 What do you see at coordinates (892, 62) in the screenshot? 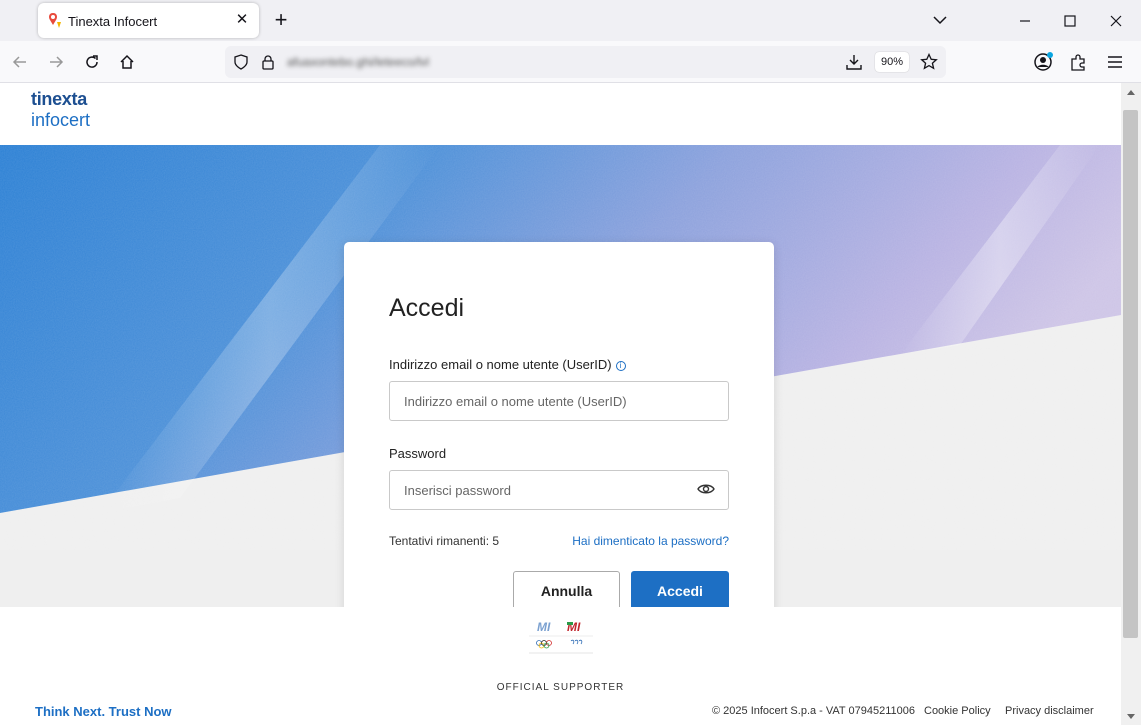
I see `zoom-level: 90%` at bounding box center [892, 62].